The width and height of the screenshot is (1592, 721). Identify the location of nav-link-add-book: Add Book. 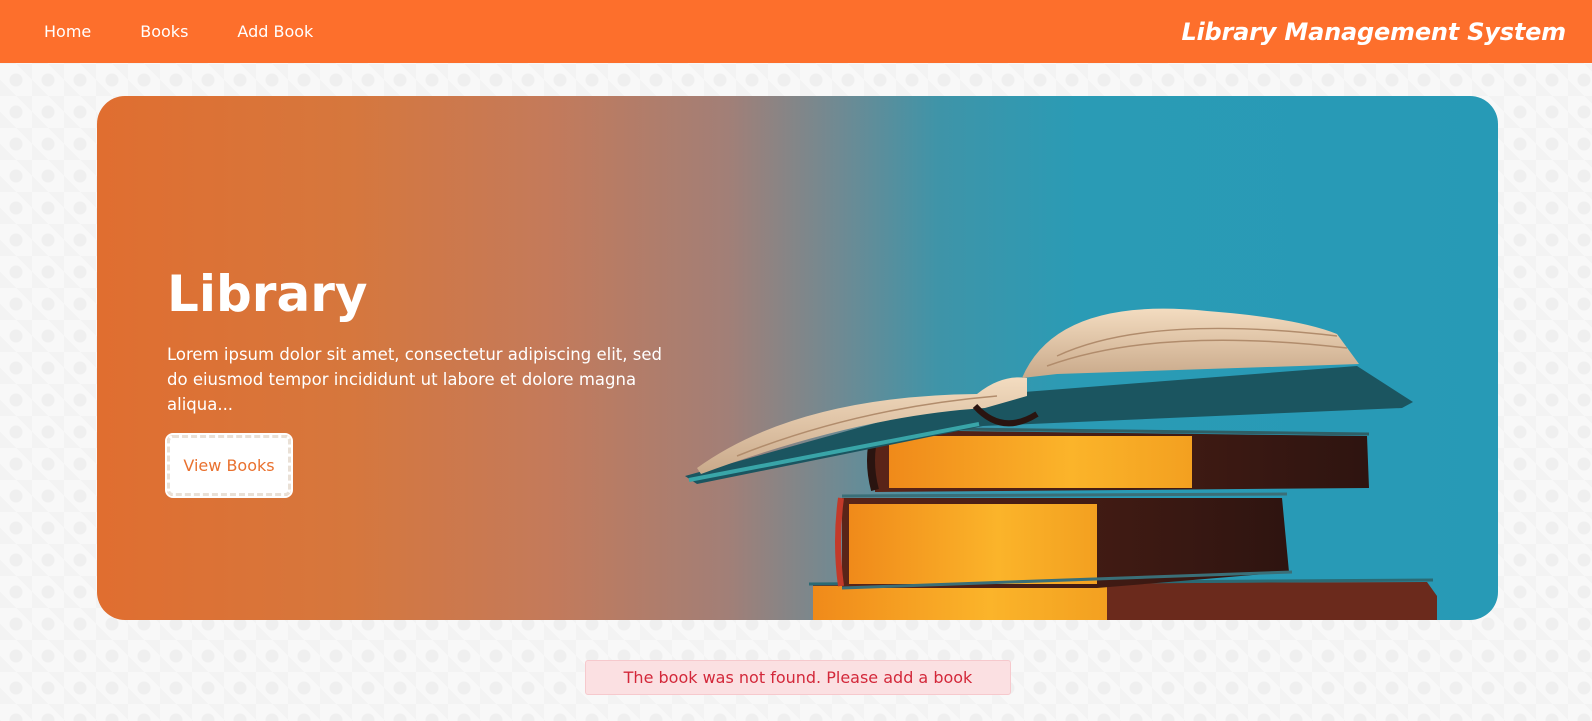
(275, 31).